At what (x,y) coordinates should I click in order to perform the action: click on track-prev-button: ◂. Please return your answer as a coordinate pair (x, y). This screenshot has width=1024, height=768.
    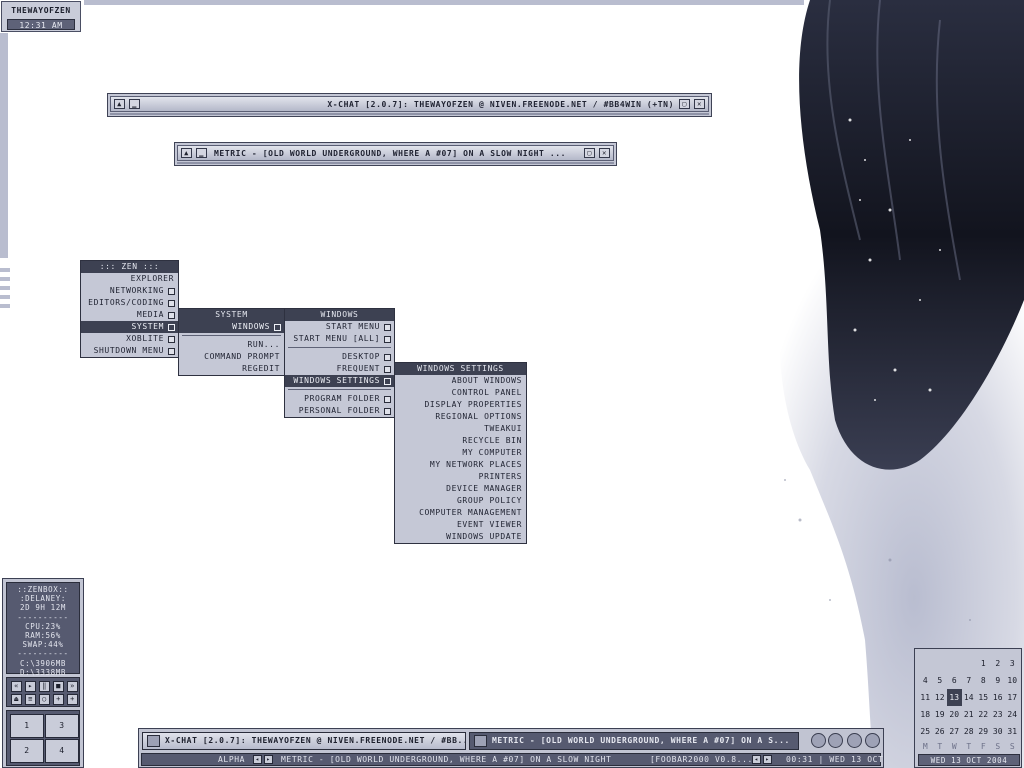
    Looking at the image, I should click on (756, 759).